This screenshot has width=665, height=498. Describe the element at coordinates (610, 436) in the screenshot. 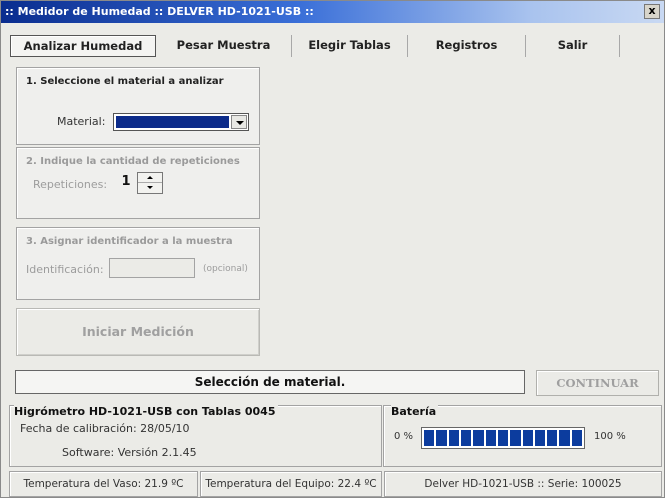

I see `battery-max-label: 100 %` at that location.